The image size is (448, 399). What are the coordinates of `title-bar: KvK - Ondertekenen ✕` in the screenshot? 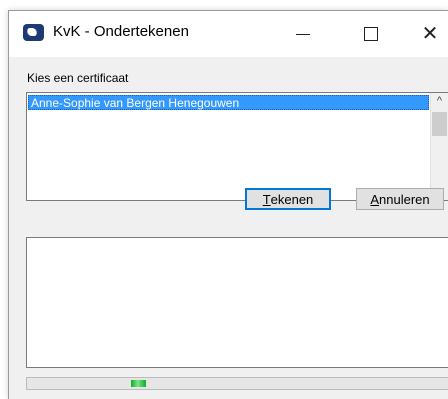 It's located at (228, 34).